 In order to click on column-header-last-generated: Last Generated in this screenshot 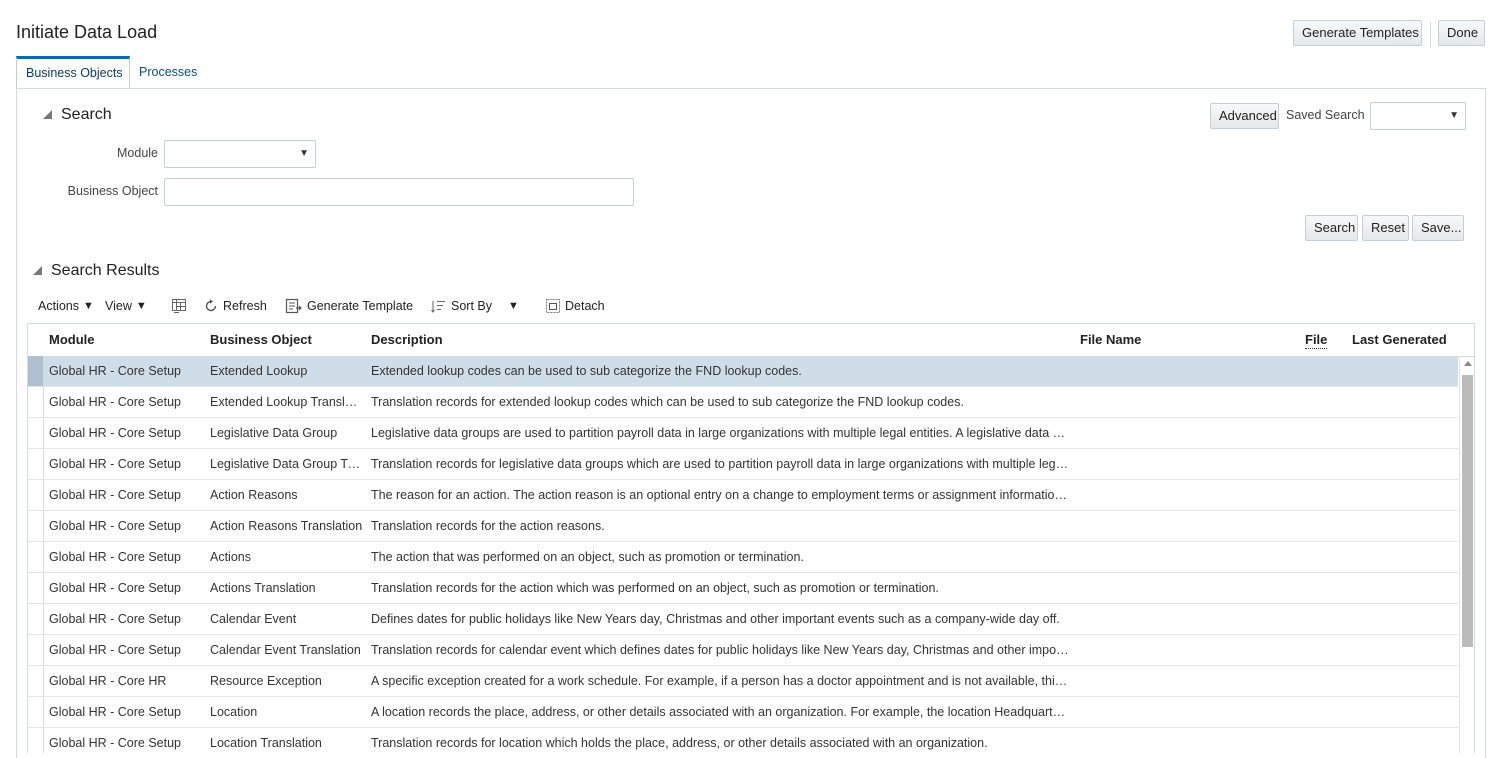, I will do `click(1399, 340)`.